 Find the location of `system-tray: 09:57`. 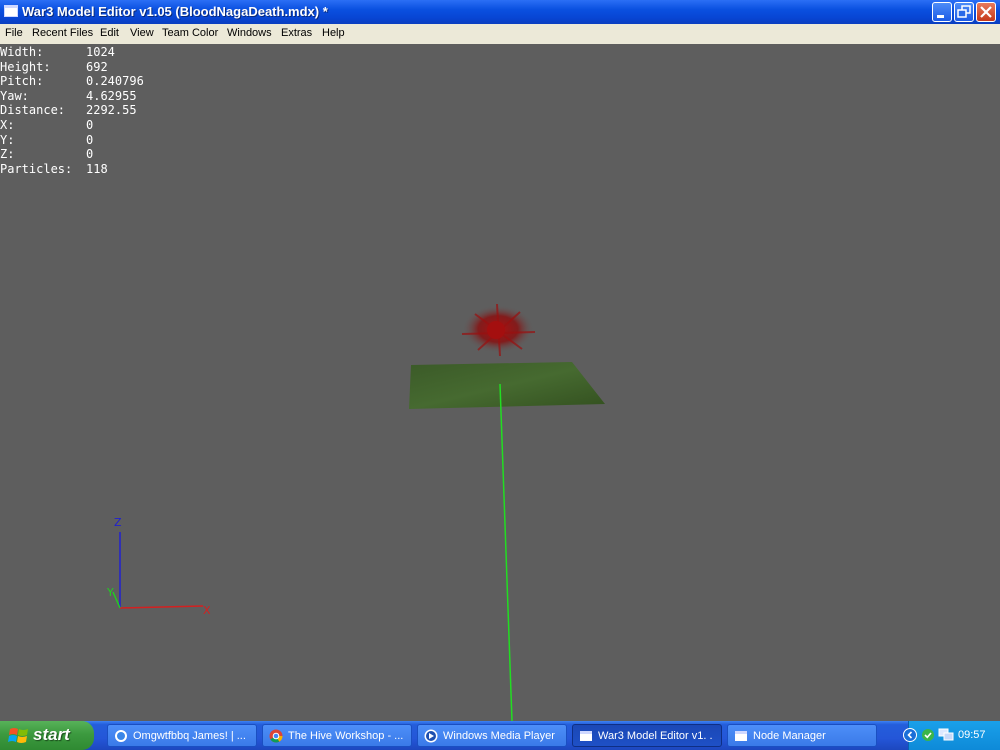

system-tray: 09:57 is located at coordinates (951, 735).